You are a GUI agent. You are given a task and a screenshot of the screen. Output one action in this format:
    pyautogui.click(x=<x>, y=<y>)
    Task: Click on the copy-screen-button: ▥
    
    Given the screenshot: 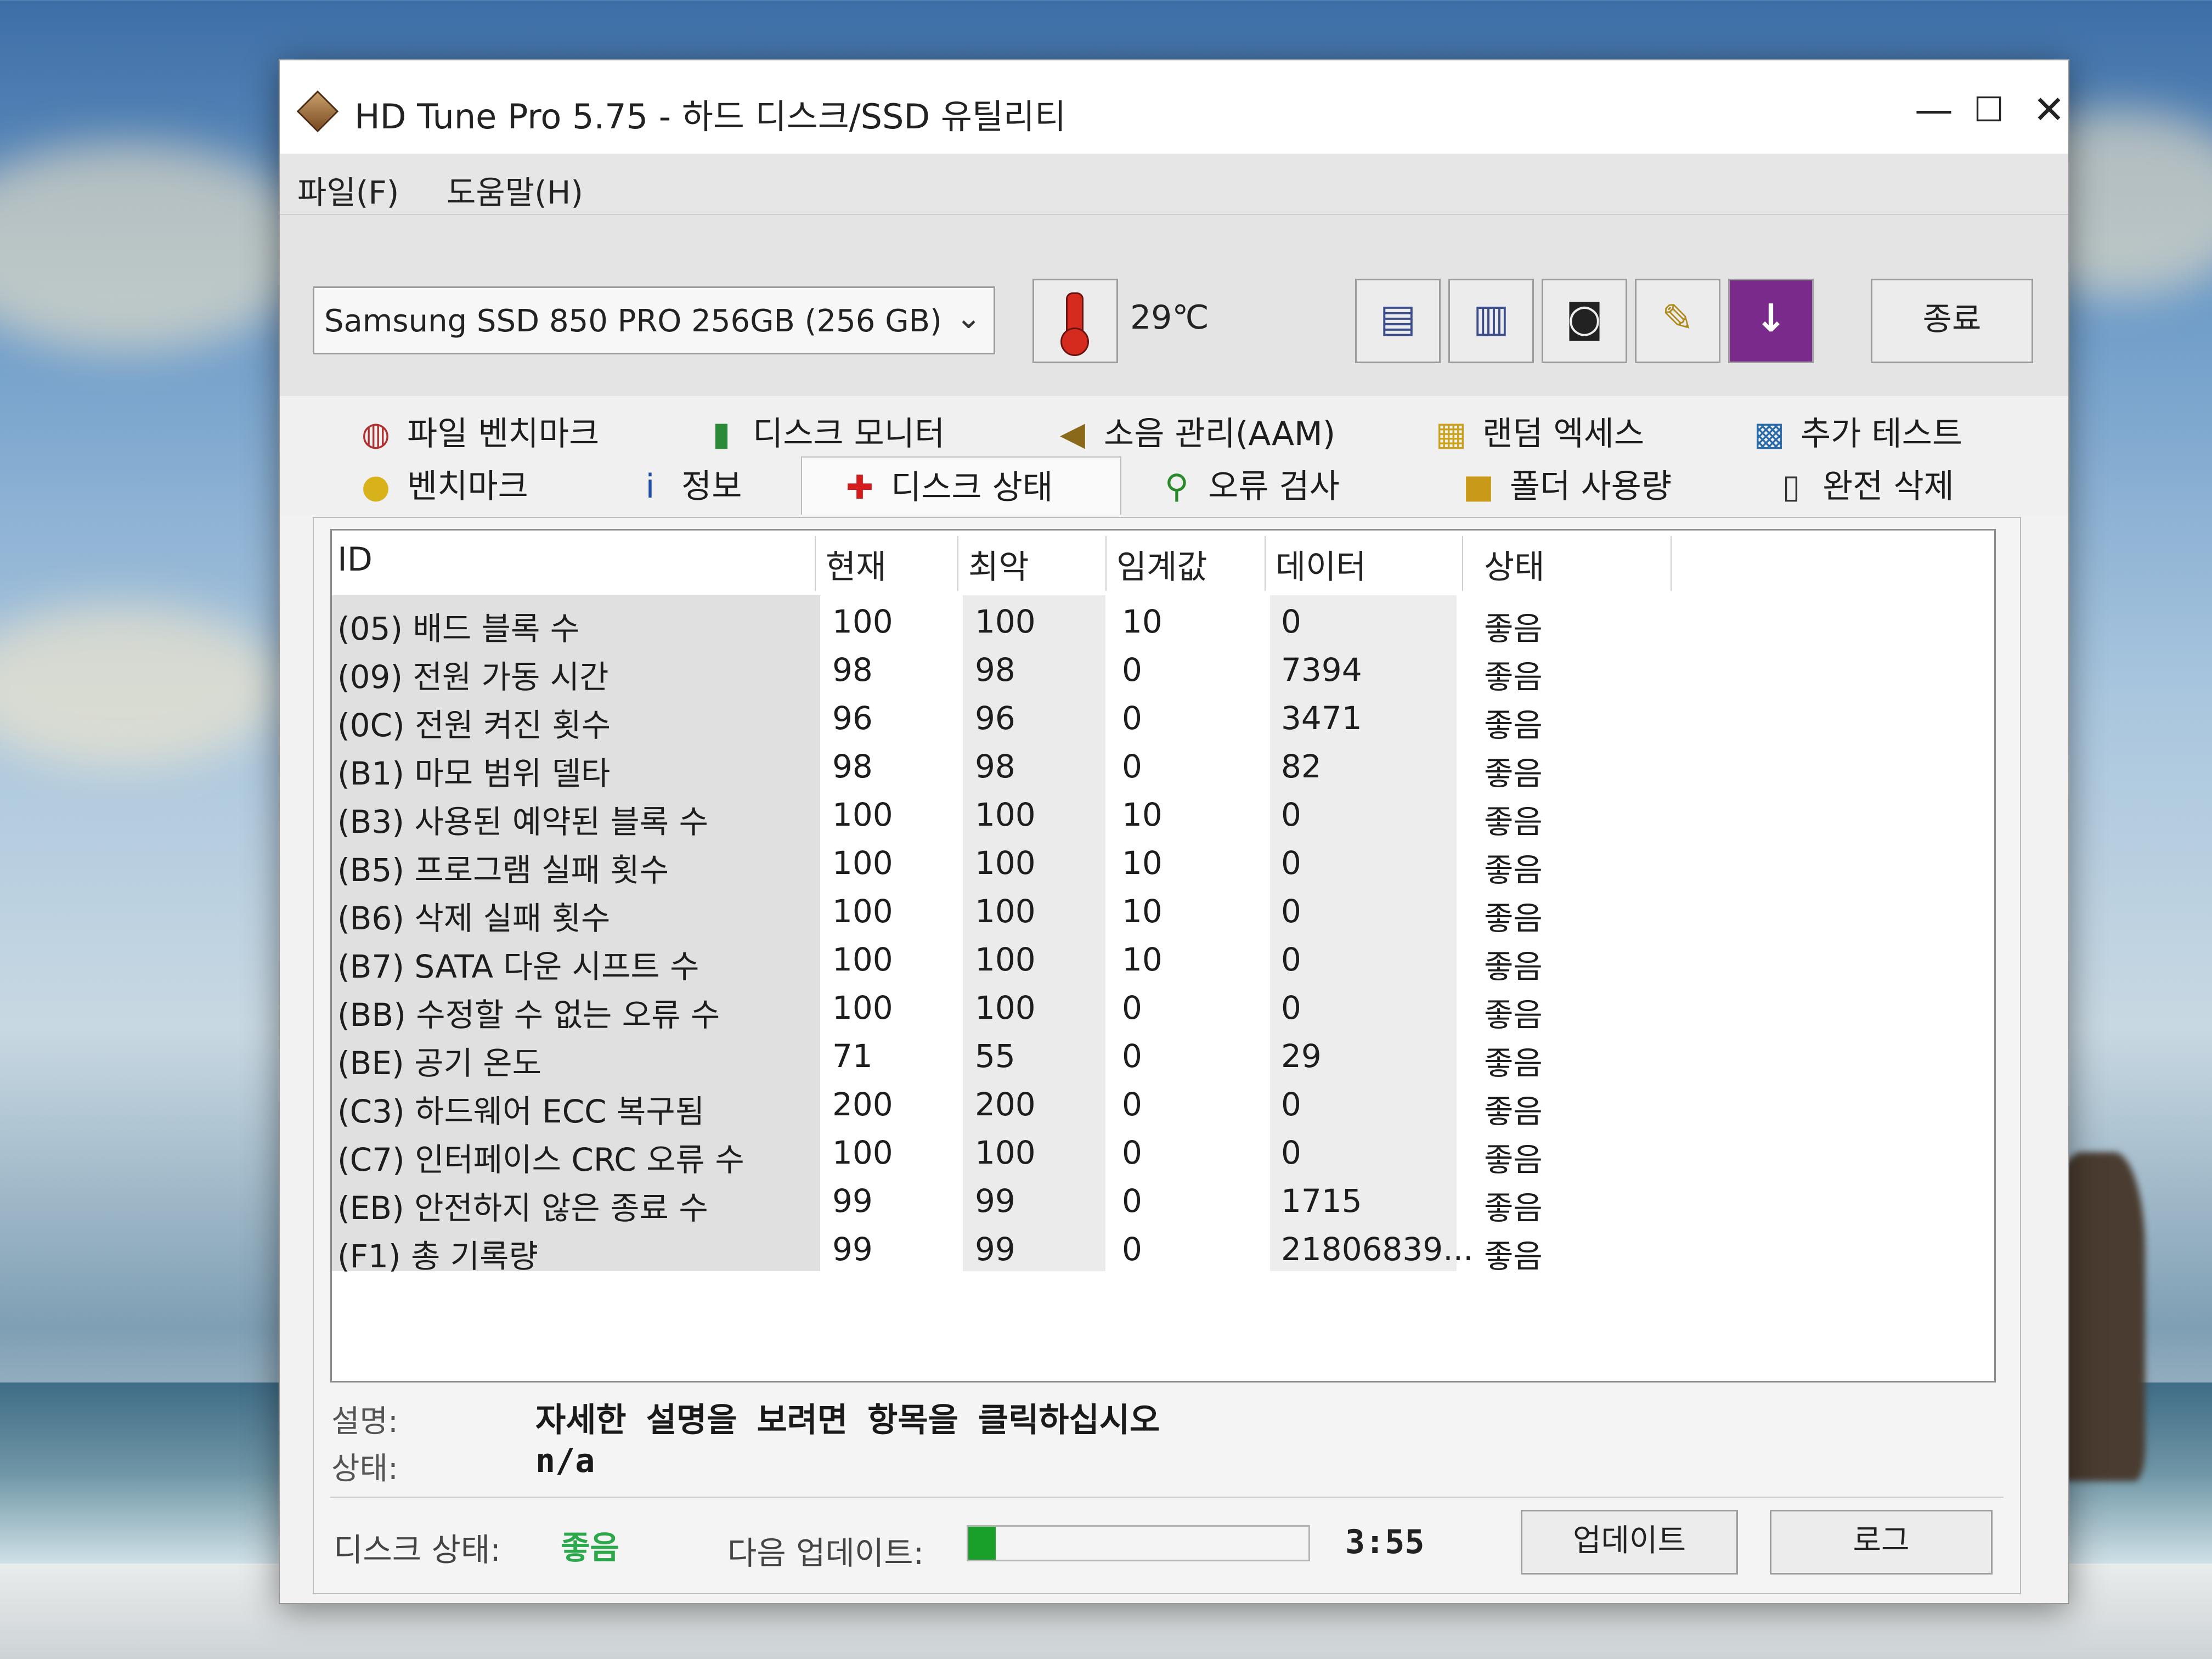 What is the action you would take?
    pyautogui.click(x=1491, y=321)
    